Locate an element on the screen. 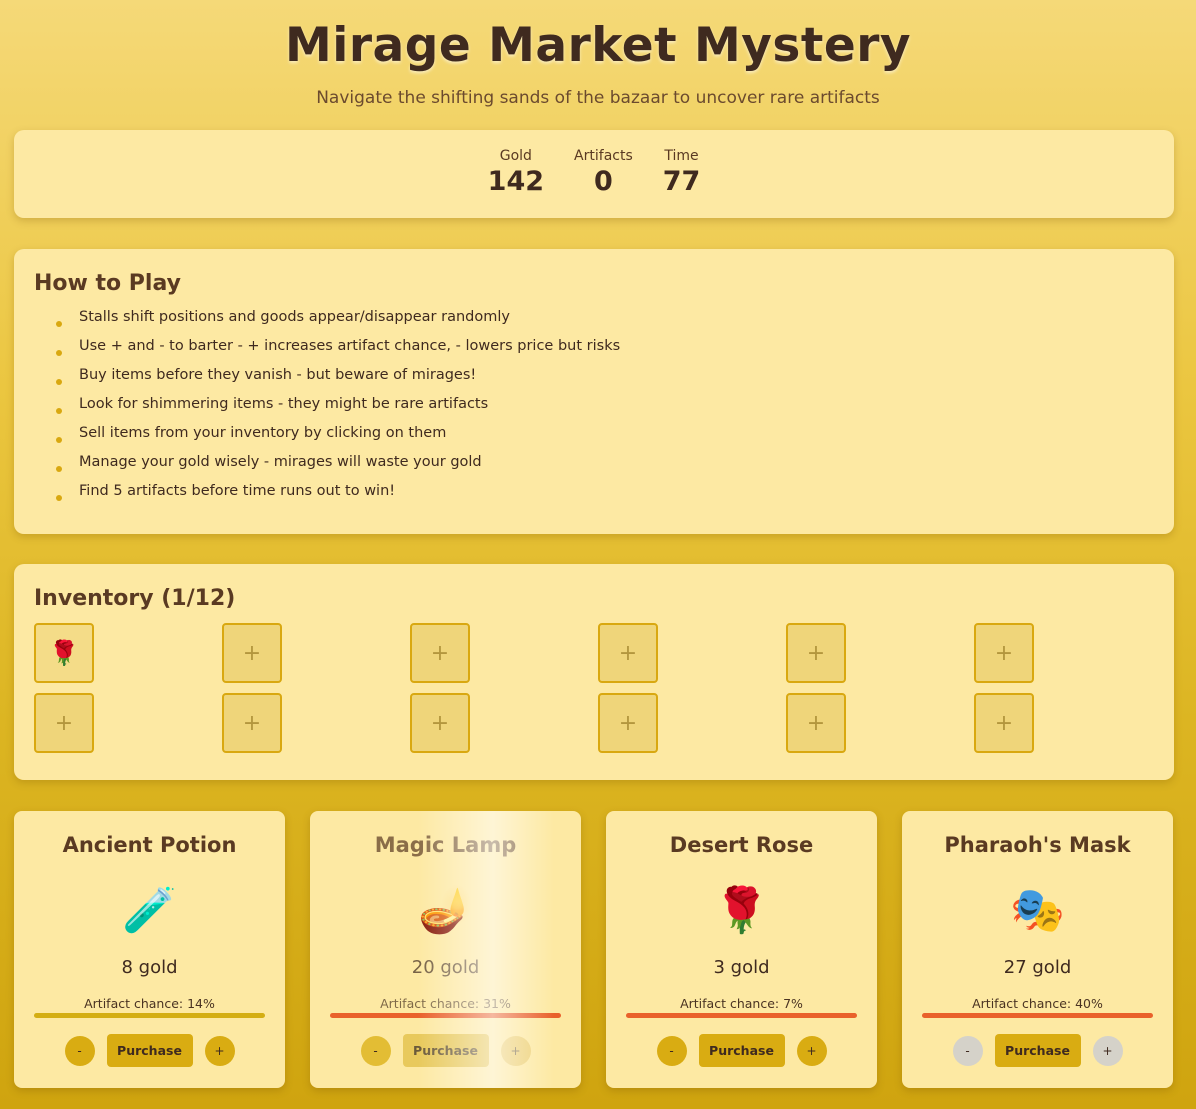 The image size is (1196, 1109). item-name: Pharaoh's Mask is located at coordinates (1037, 845).